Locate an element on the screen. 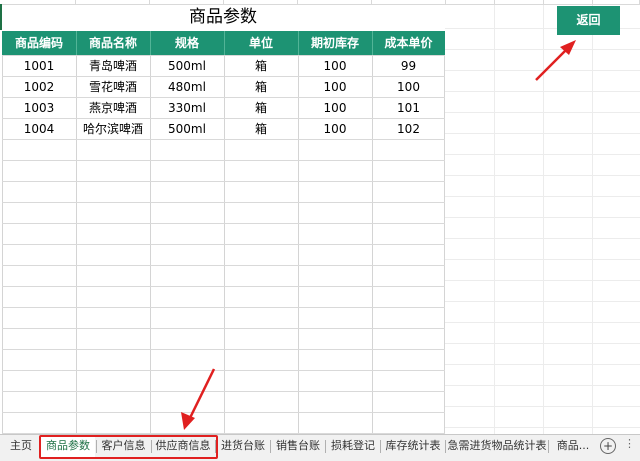 The width and height of the screenshot is (640, 461). header-unit-cost: 成本单价 is located at coordinates (408, 43).